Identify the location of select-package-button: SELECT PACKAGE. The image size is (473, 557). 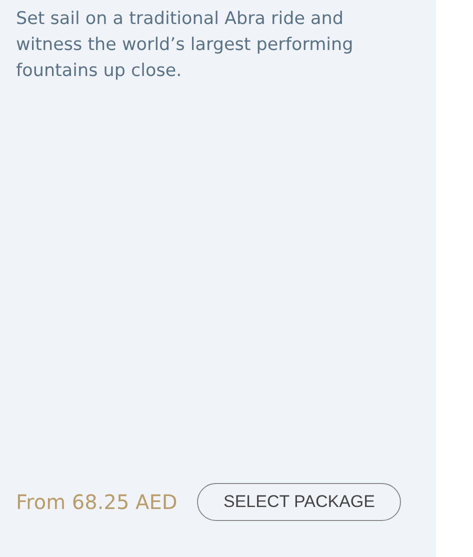
(299, 502).